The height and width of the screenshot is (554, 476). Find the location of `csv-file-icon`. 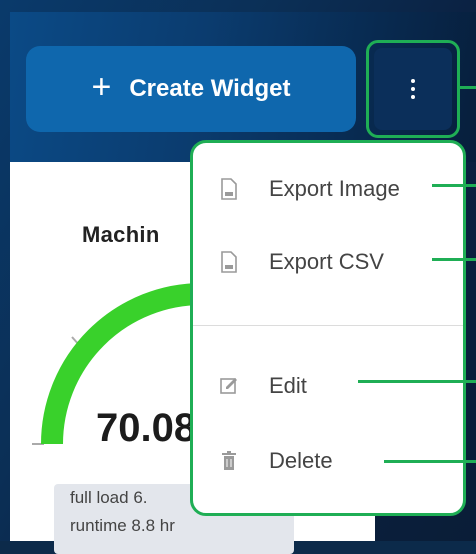

csv-file-icon is located at coordinates (229, 262).